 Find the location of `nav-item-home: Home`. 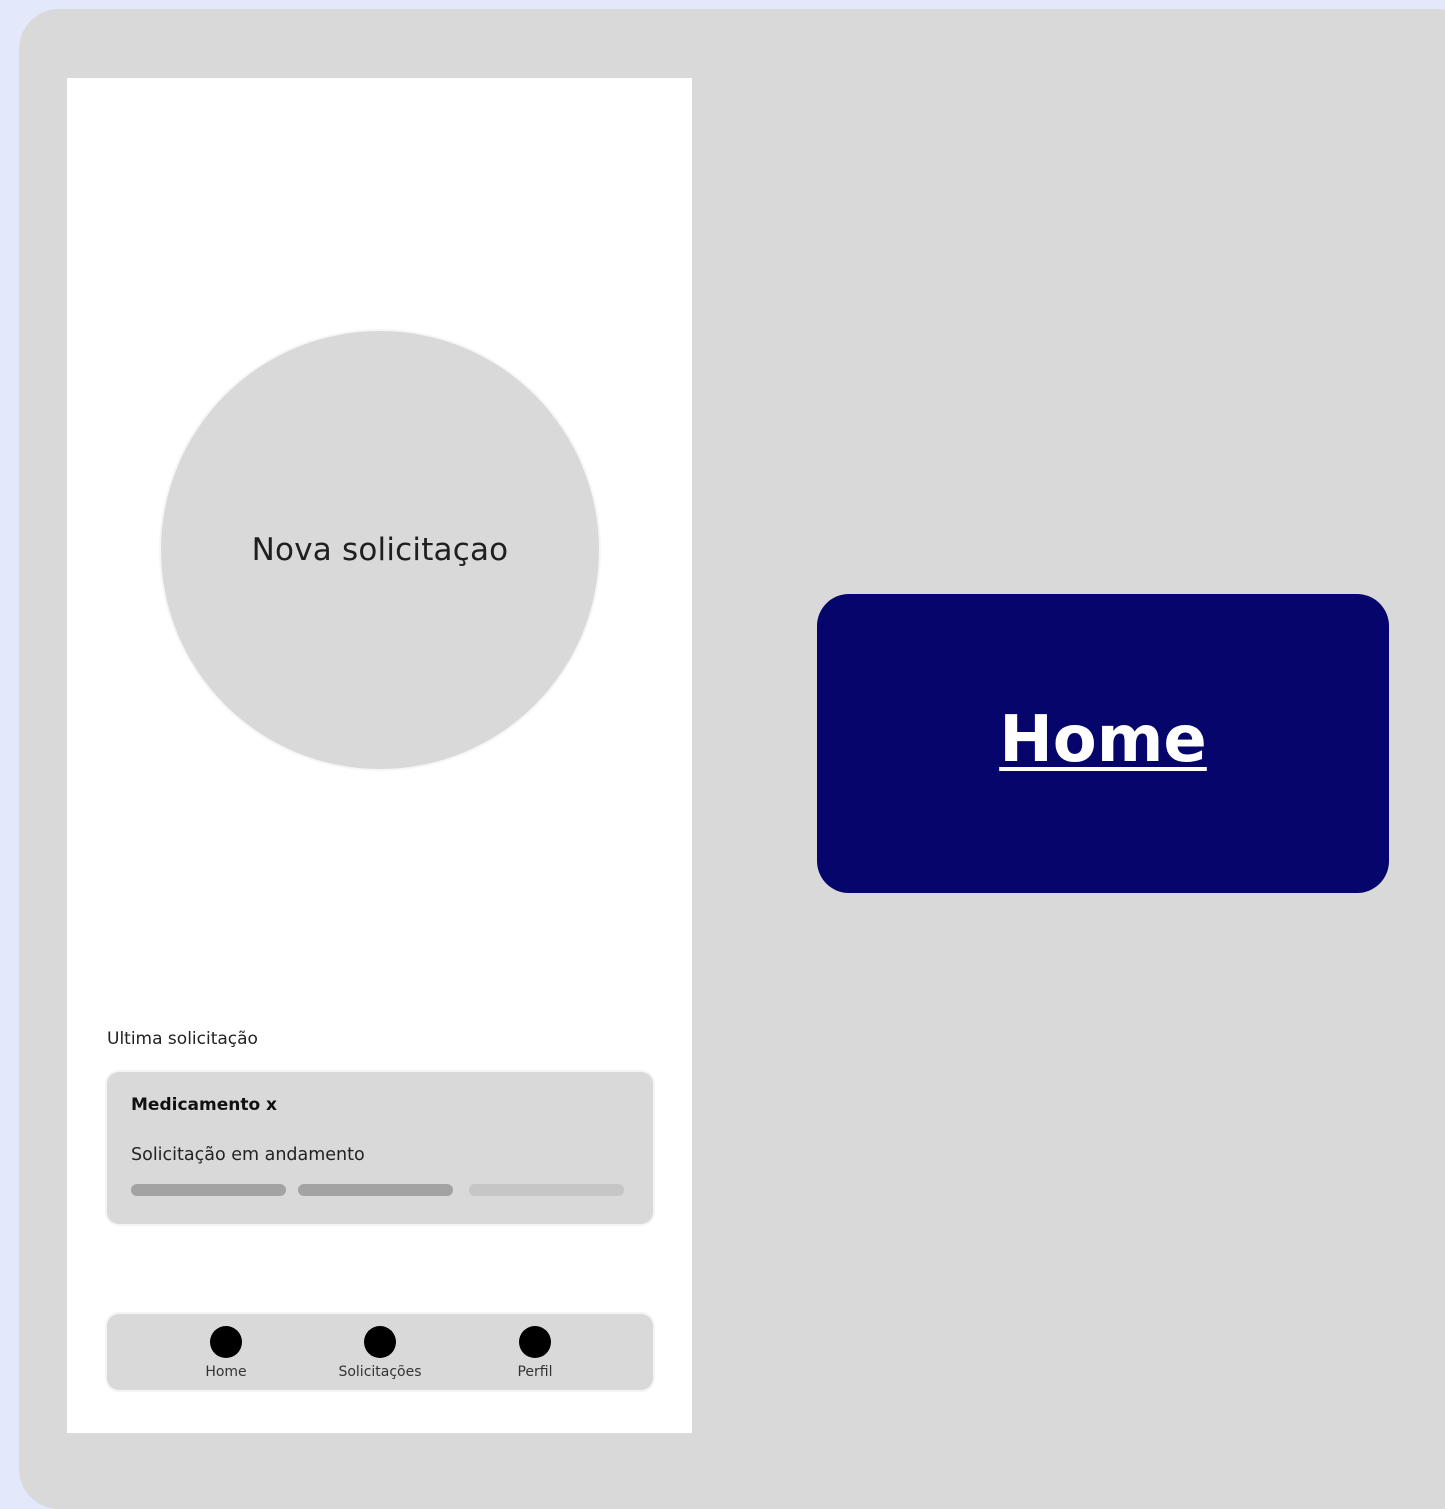

nav-item-home: Home is located at coordinates (226, 1353).